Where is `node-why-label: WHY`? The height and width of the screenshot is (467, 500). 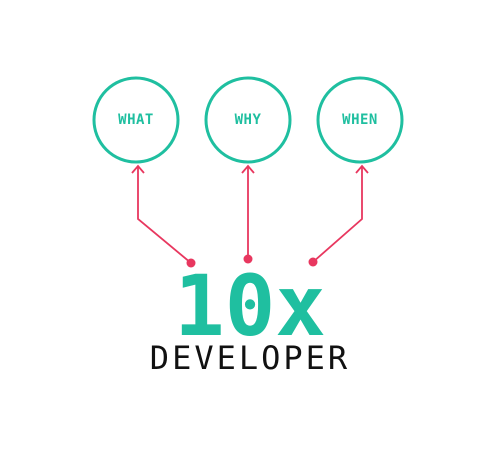
node-why-label: WHY is located at coordinates (248, 120).